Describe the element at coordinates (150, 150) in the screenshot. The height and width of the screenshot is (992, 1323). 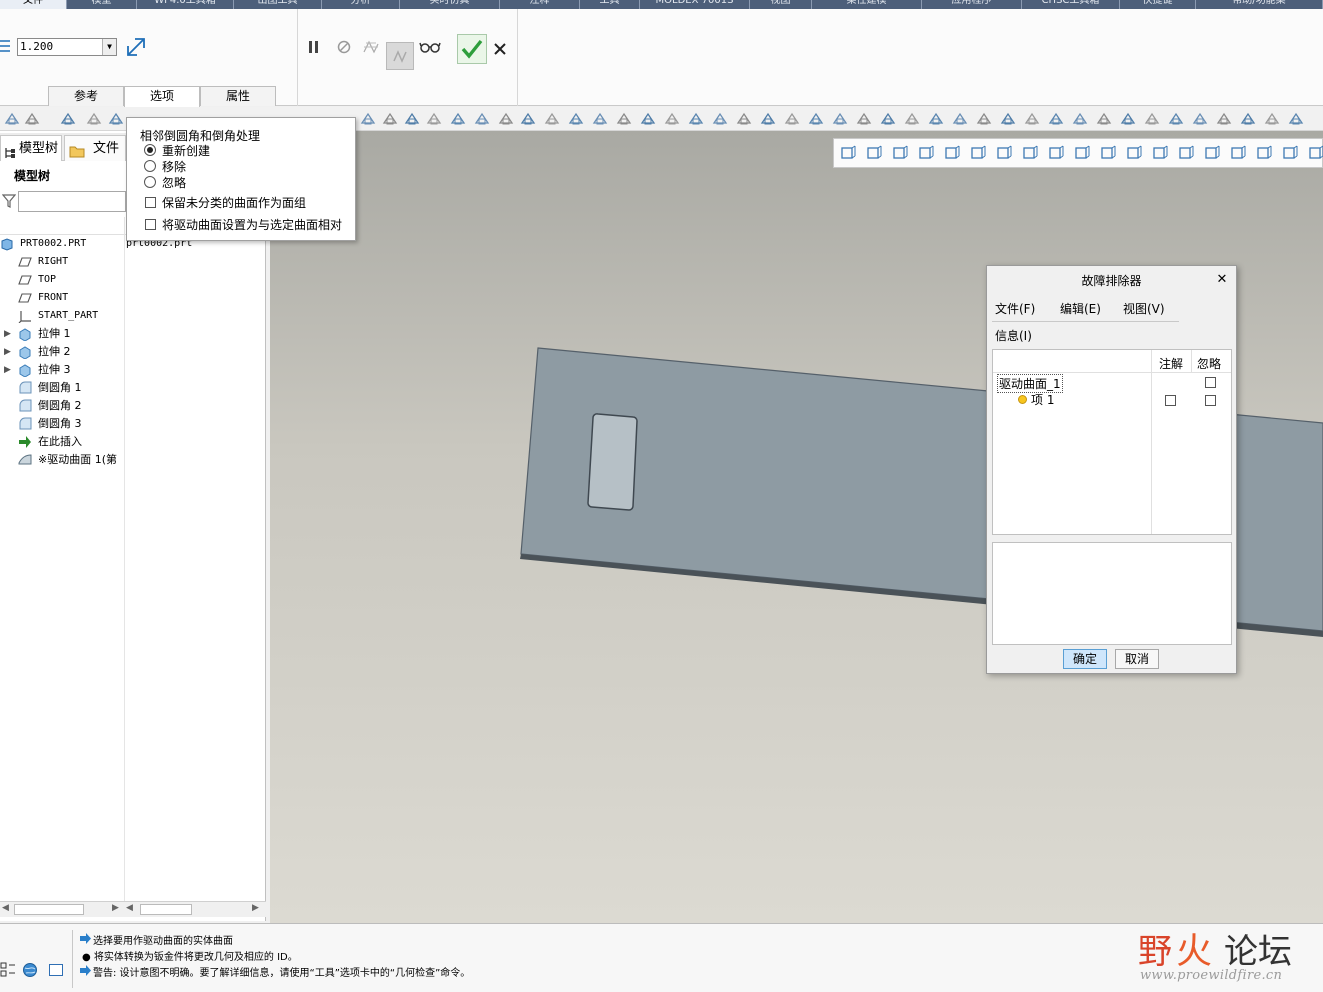
I see `radio-recreate` at that location.